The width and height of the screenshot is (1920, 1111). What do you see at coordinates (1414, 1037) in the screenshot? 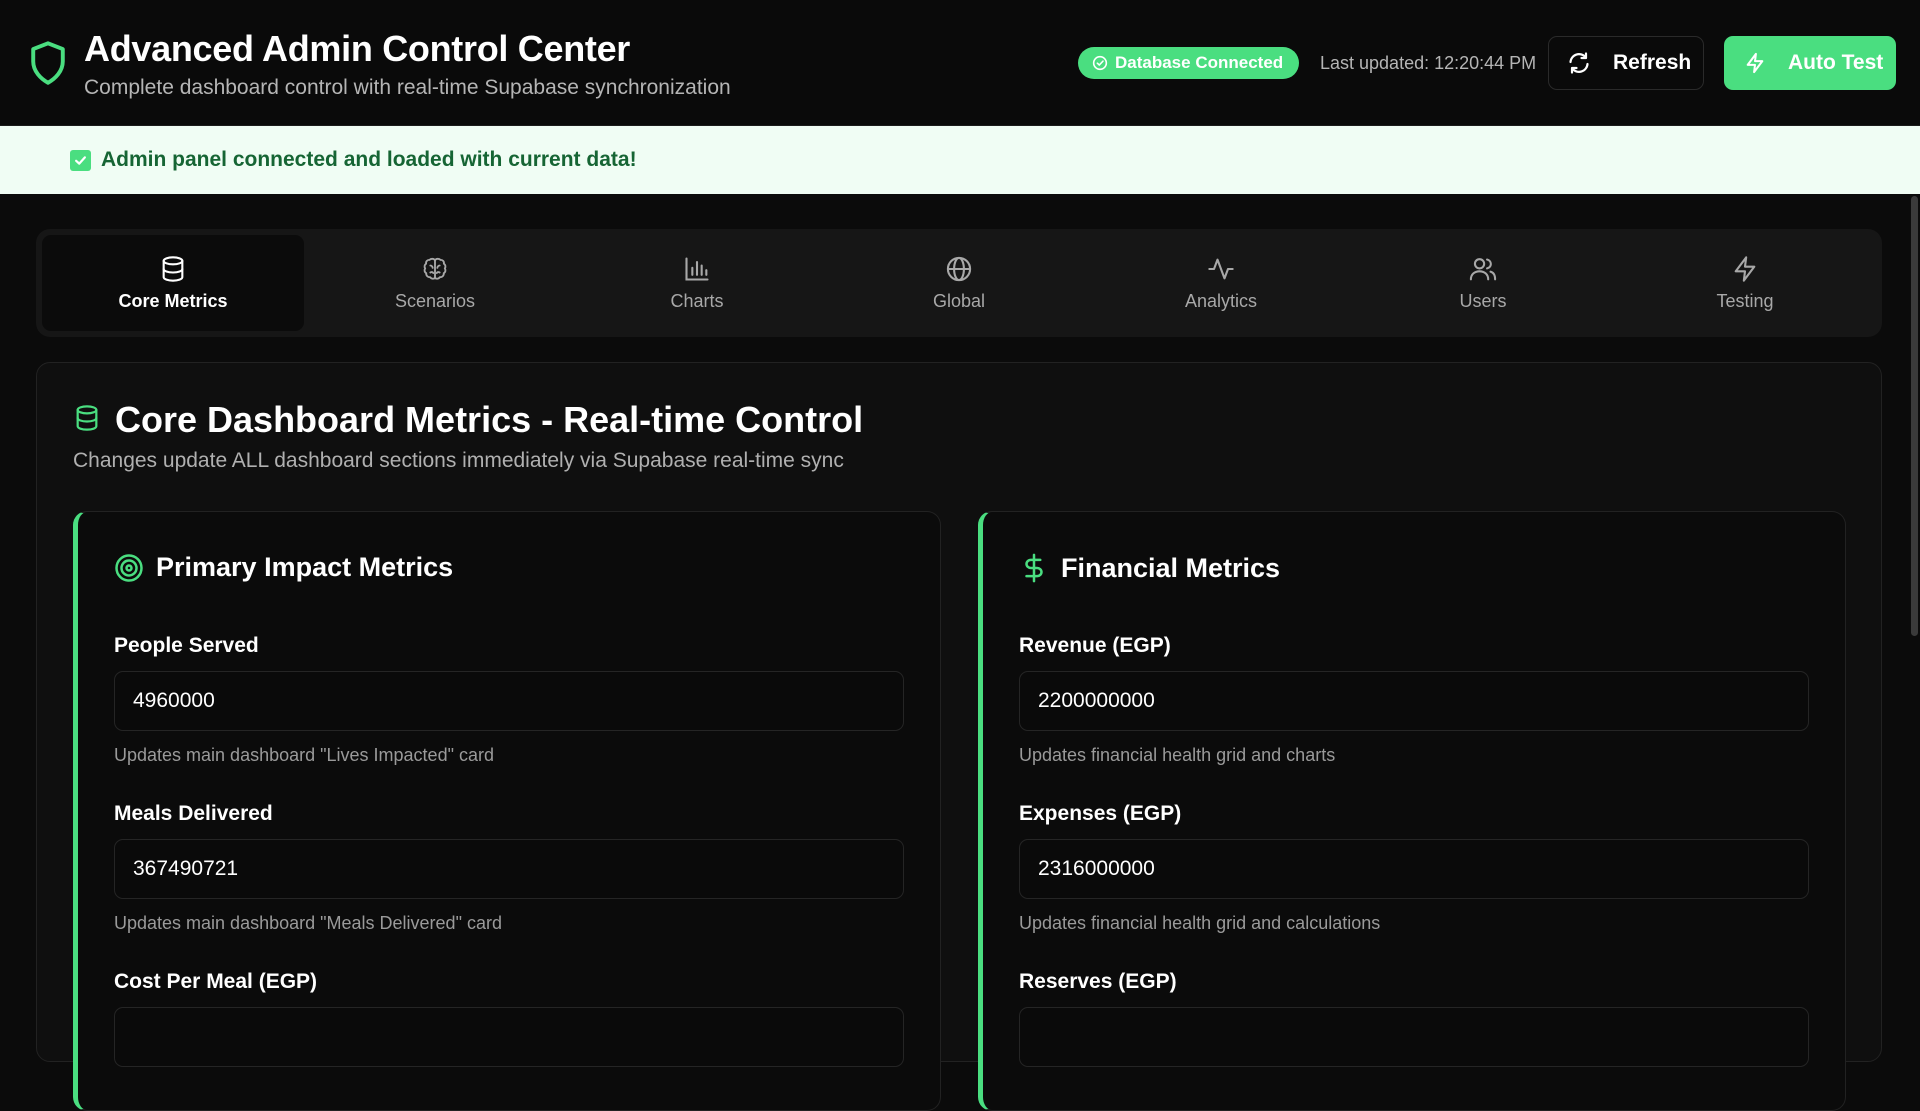
I see `reserves-input` at bounding box center [1414, 1037].